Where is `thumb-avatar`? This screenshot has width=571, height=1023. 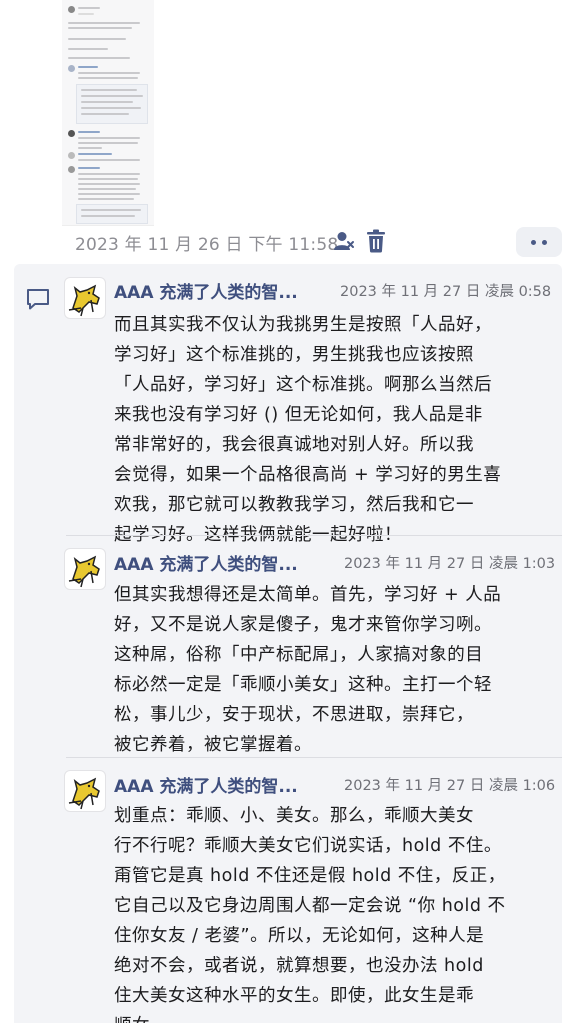 thumb-avatar is located at coordinates (71, 9).